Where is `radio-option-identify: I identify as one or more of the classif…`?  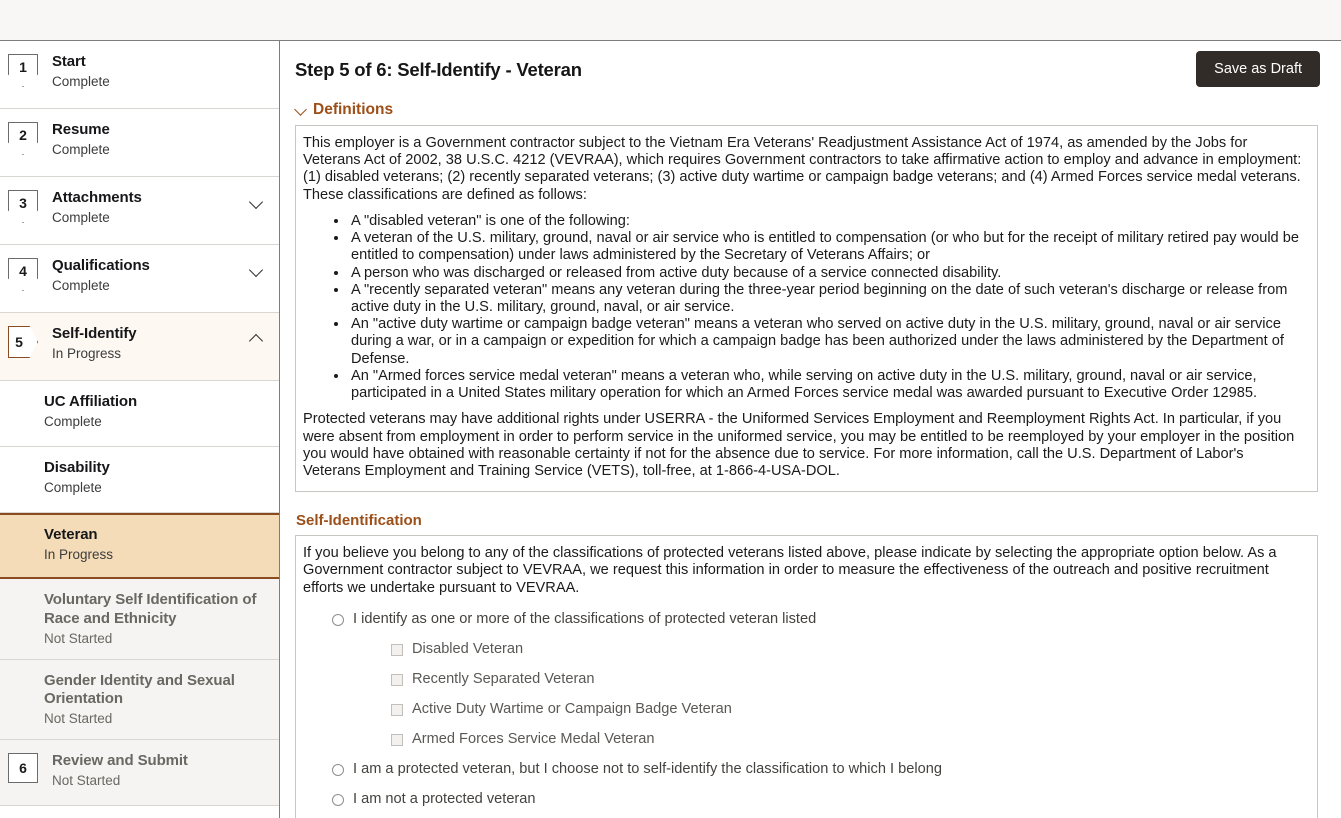
radio-option-identify: I identify as one or more of the classif… is located at coordinates (804, 619).